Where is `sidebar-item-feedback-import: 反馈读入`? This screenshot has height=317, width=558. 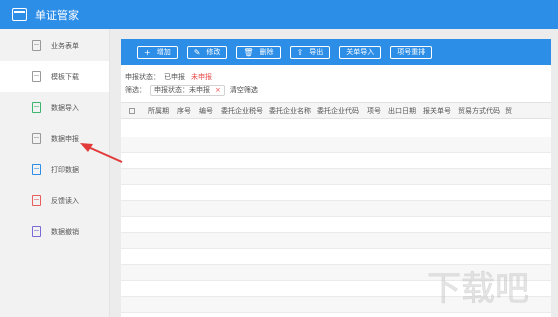 sidebar-item-feedback-import: 反馈读入 is located at coordinates (54, 200).